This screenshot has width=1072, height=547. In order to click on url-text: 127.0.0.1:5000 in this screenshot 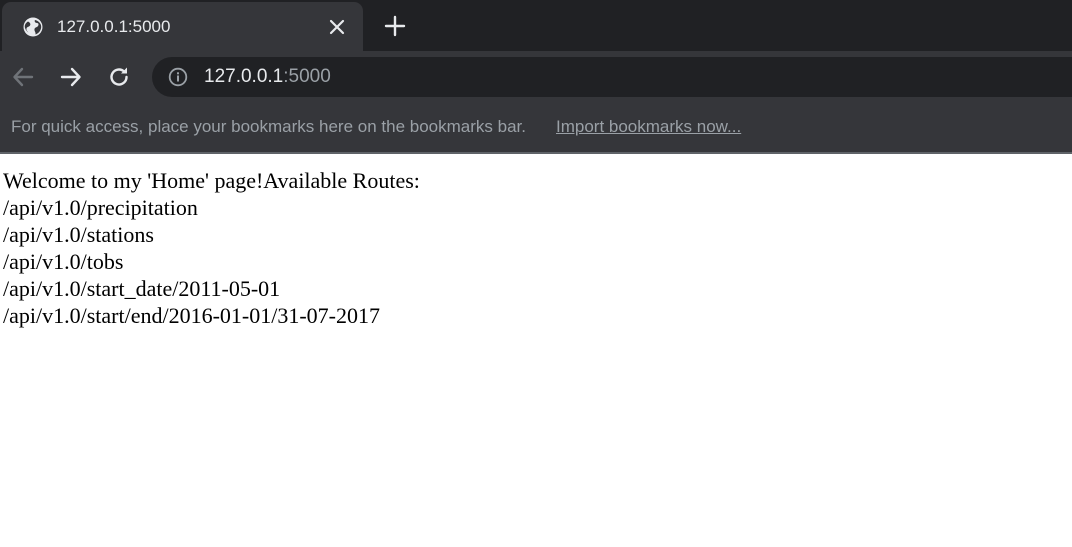, I will do `click(267, 77)`.